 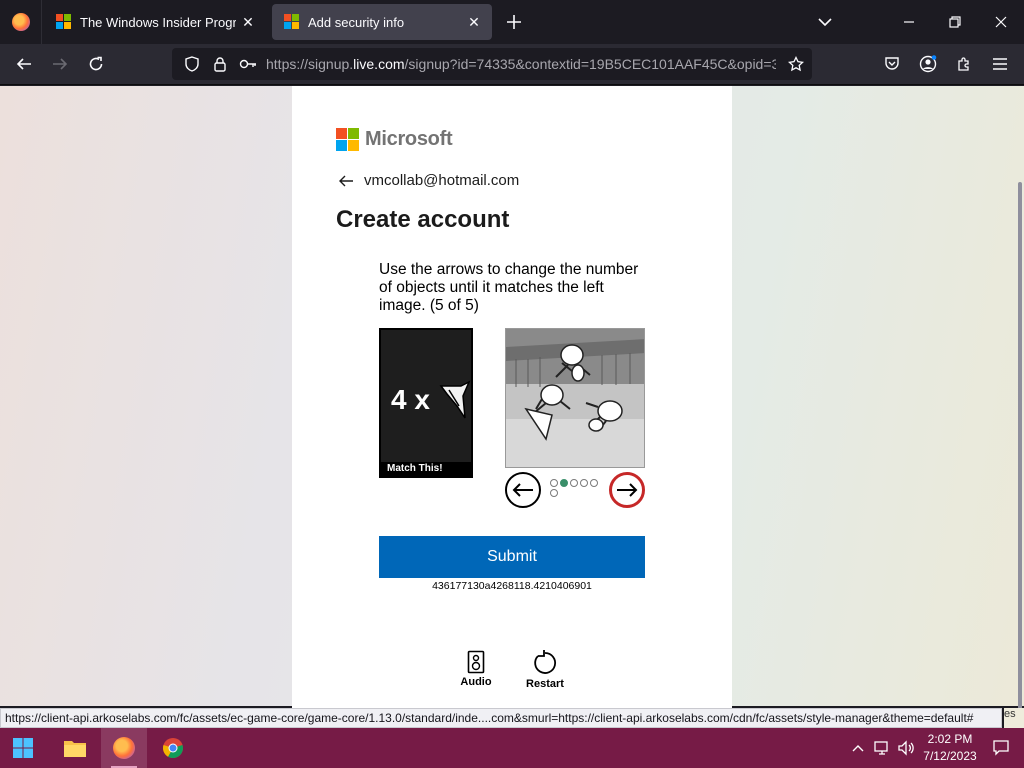 What do you see at coordinates (1020, 472) in the screenshot?
I see `scrollbar-thumb` at bounding box center [1020, 472].